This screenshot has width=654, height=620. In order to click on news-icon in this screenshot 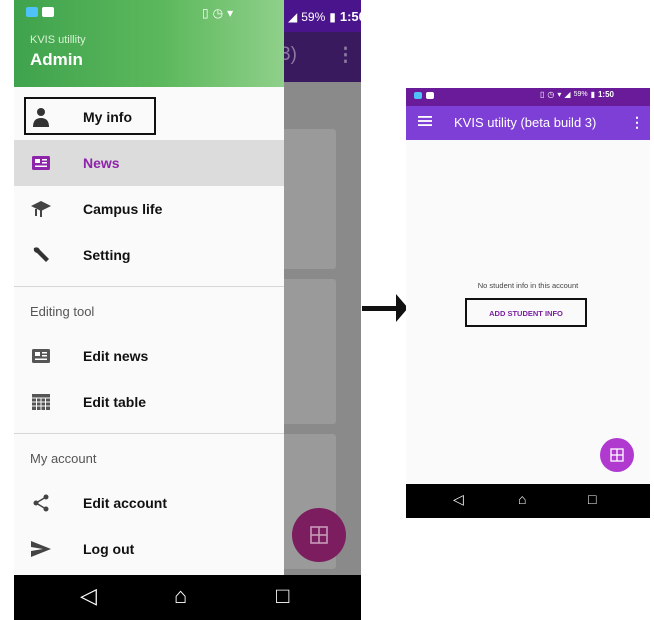, I will do `click(41, 163)`.